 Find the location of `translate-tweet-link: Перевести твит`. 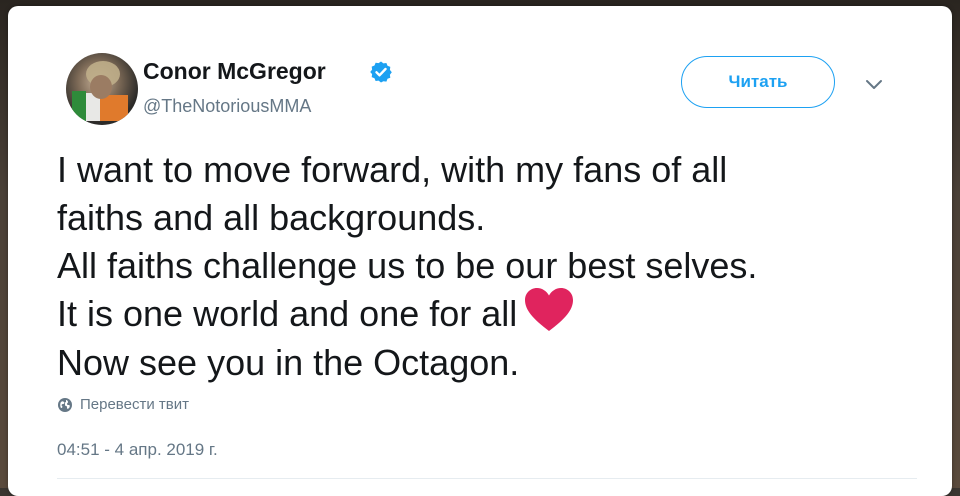

translate-tweet-link: Перевести твит is located at coordinates (123, 404).